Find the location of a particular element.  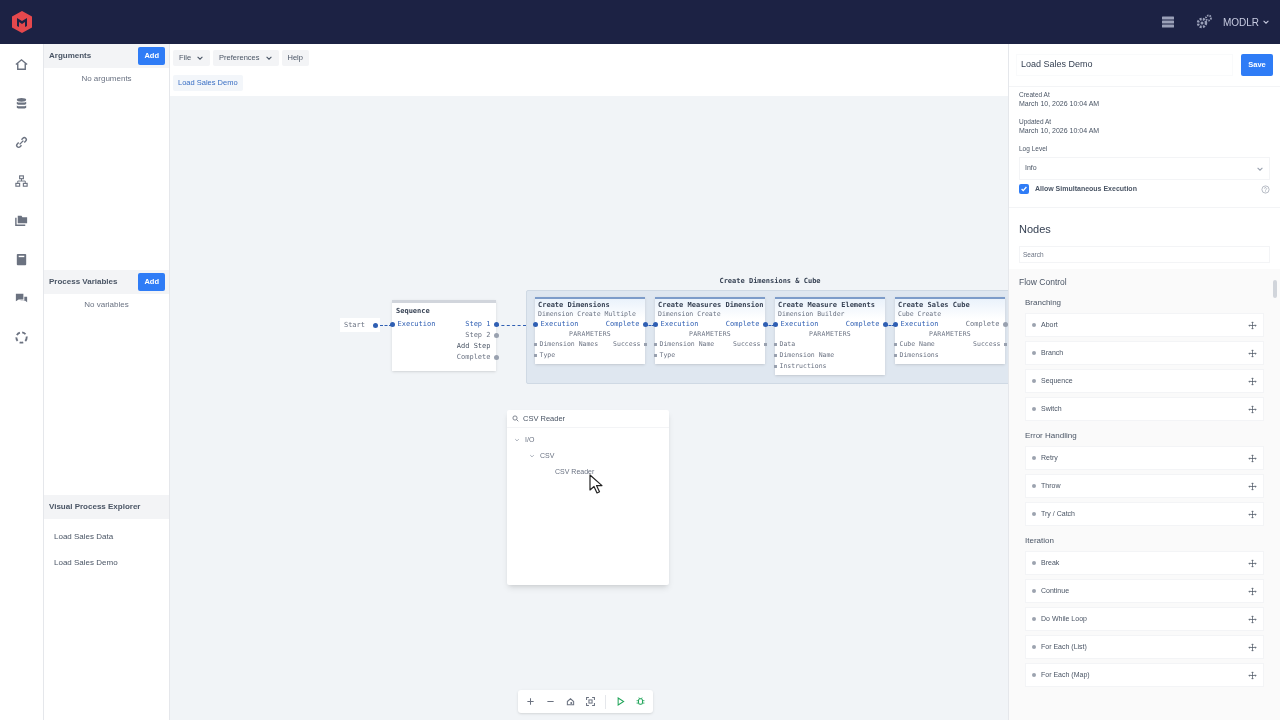

process-link: Load Sales Demo is located at coordinates (111, 563).